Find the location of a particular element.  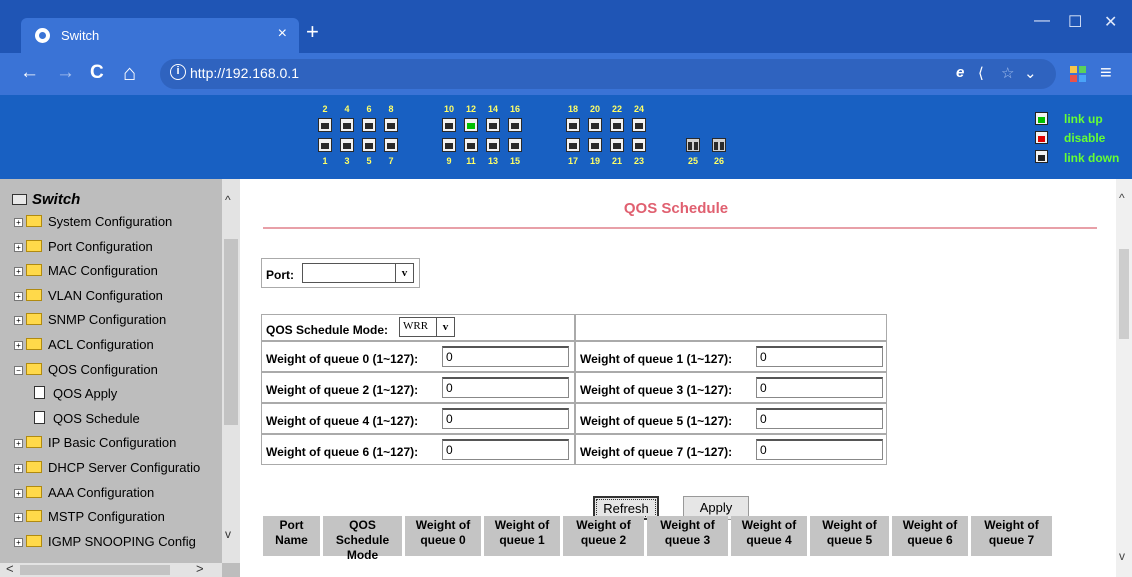

main-vertical-scrollbar: ^ v is located at coordinates (1124, 378).